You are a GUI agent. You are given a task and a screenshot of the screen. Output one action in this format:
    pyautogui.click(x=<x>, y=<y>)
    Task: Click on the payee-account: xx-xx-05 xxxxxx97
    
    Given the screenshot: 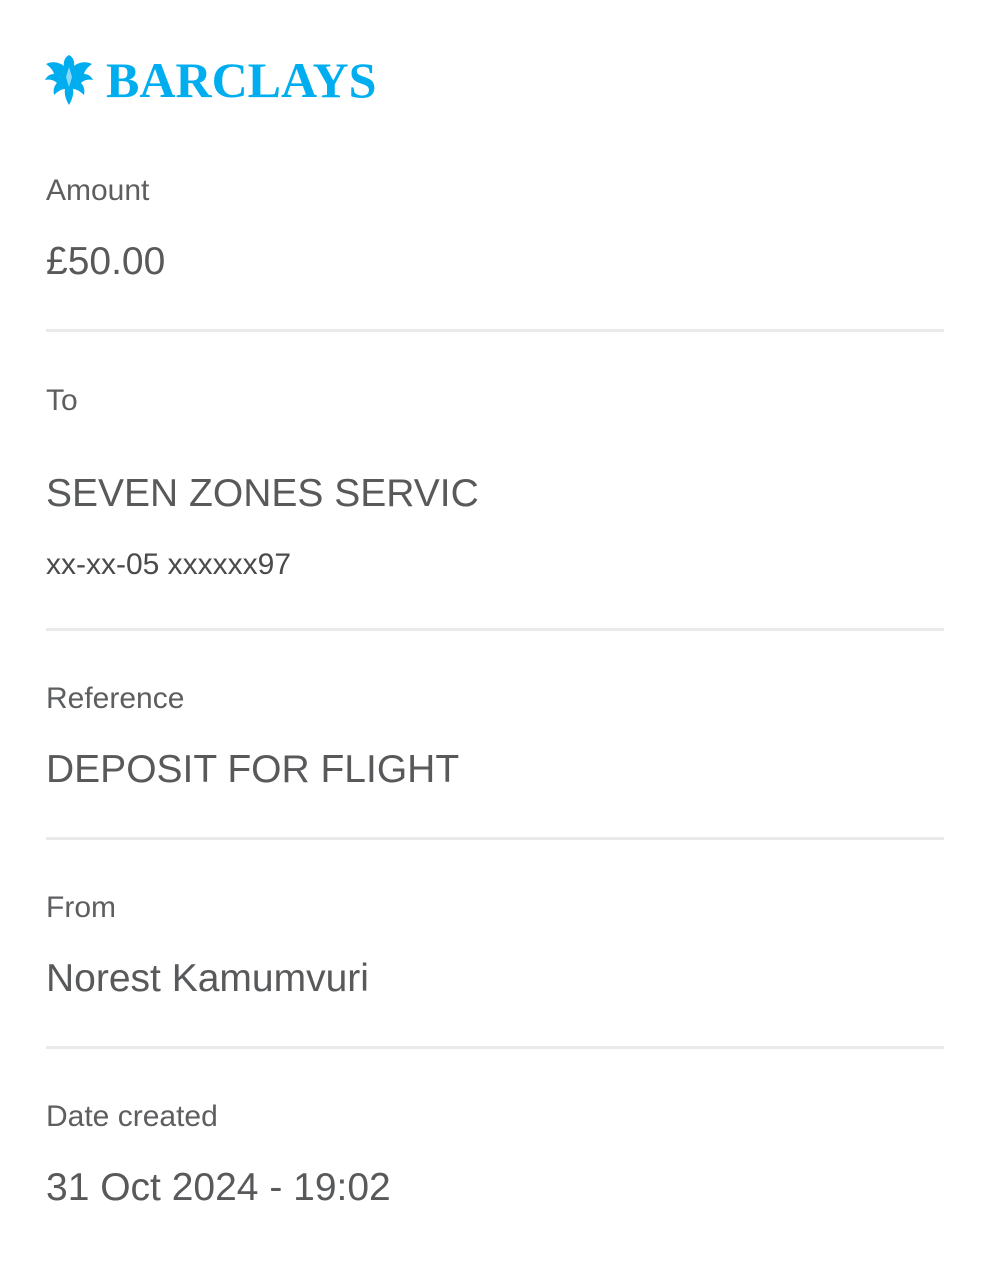 What is the action you would take?
    pyautogui.click(x=169, y=564)
    